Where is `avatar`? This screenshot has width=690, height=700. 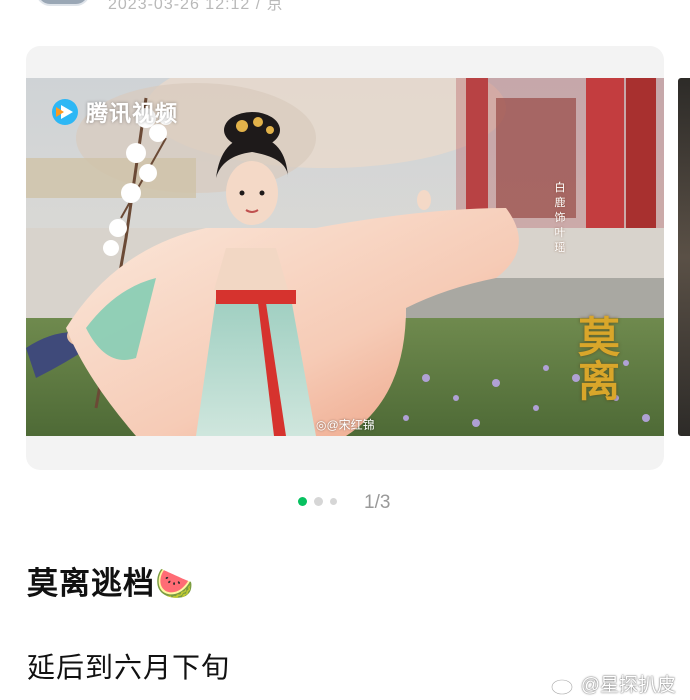 avatar is located at coordinates (63, 3).